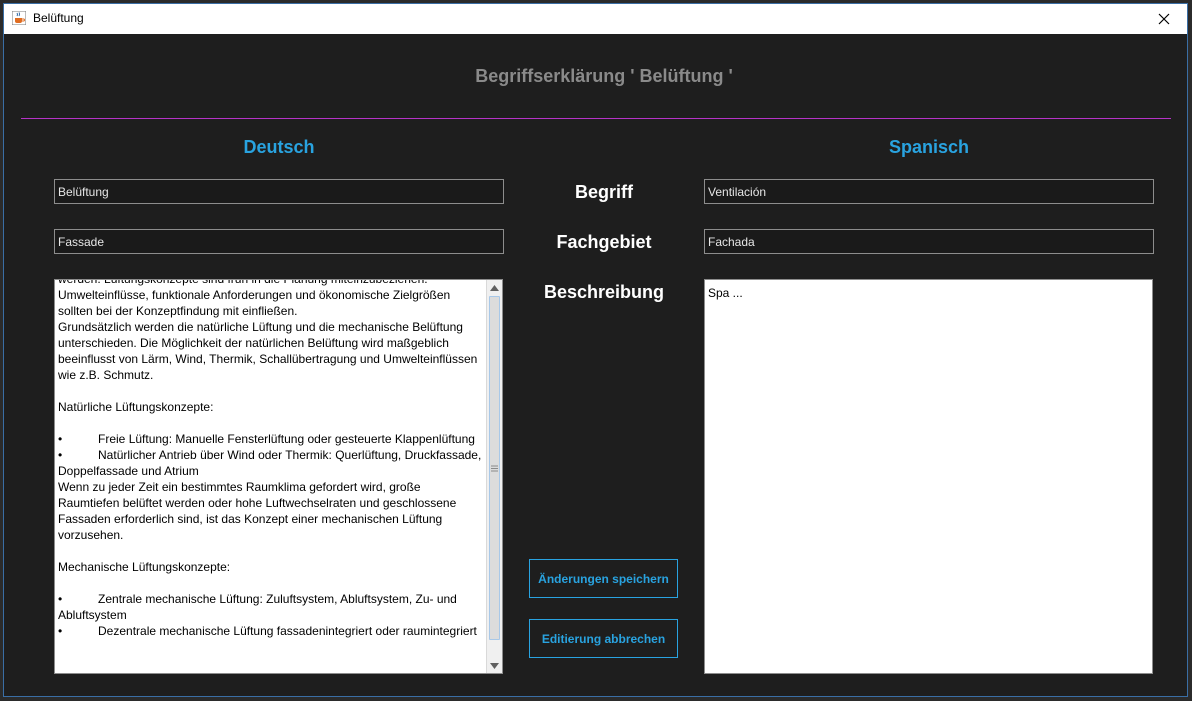  I want to click on heading-divider, so click(596, 118).